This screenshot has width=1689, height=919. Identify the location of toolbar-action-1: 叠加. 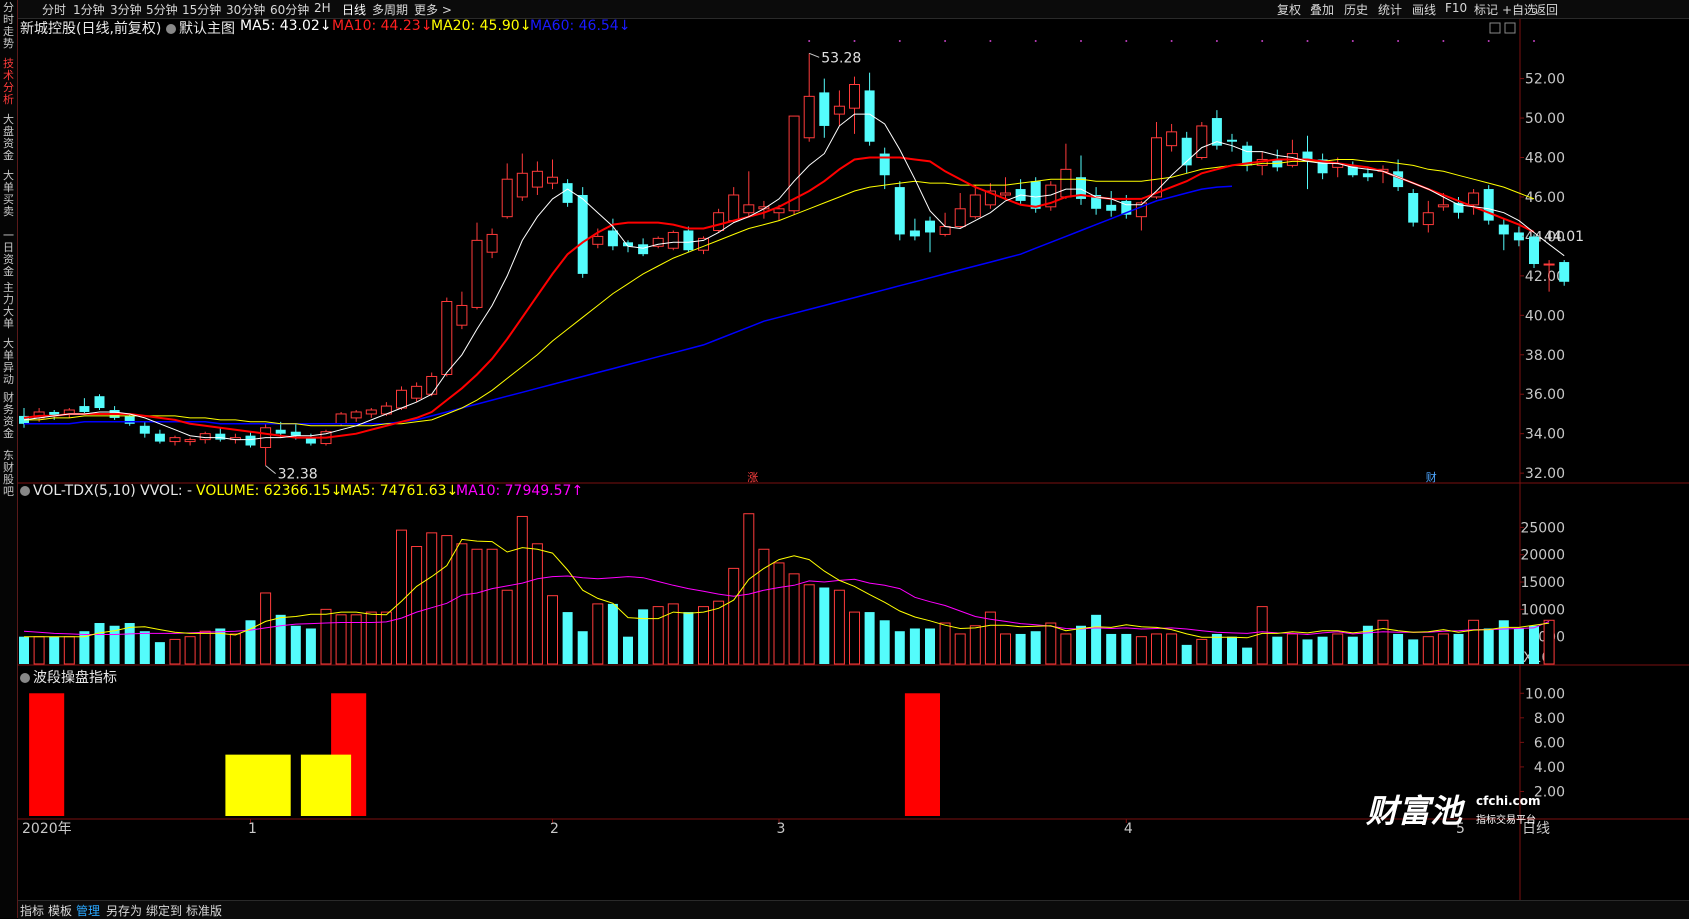
(1322, 9).